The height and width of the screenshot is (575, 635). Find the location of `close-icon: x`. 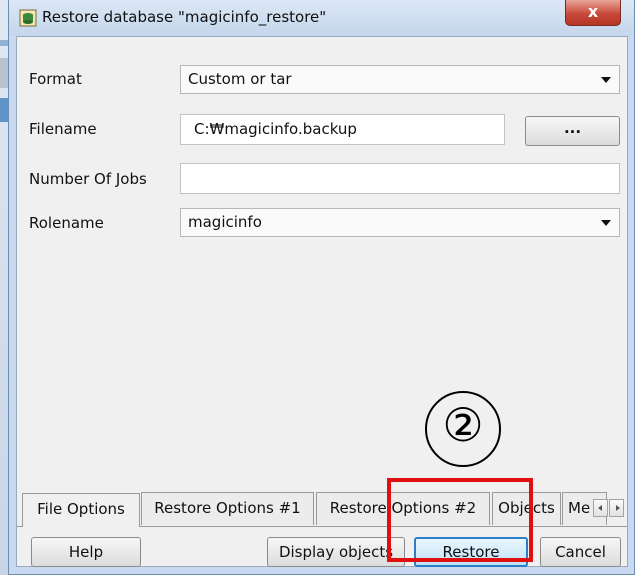

close-icon: x is located at coordinates (593, 11).